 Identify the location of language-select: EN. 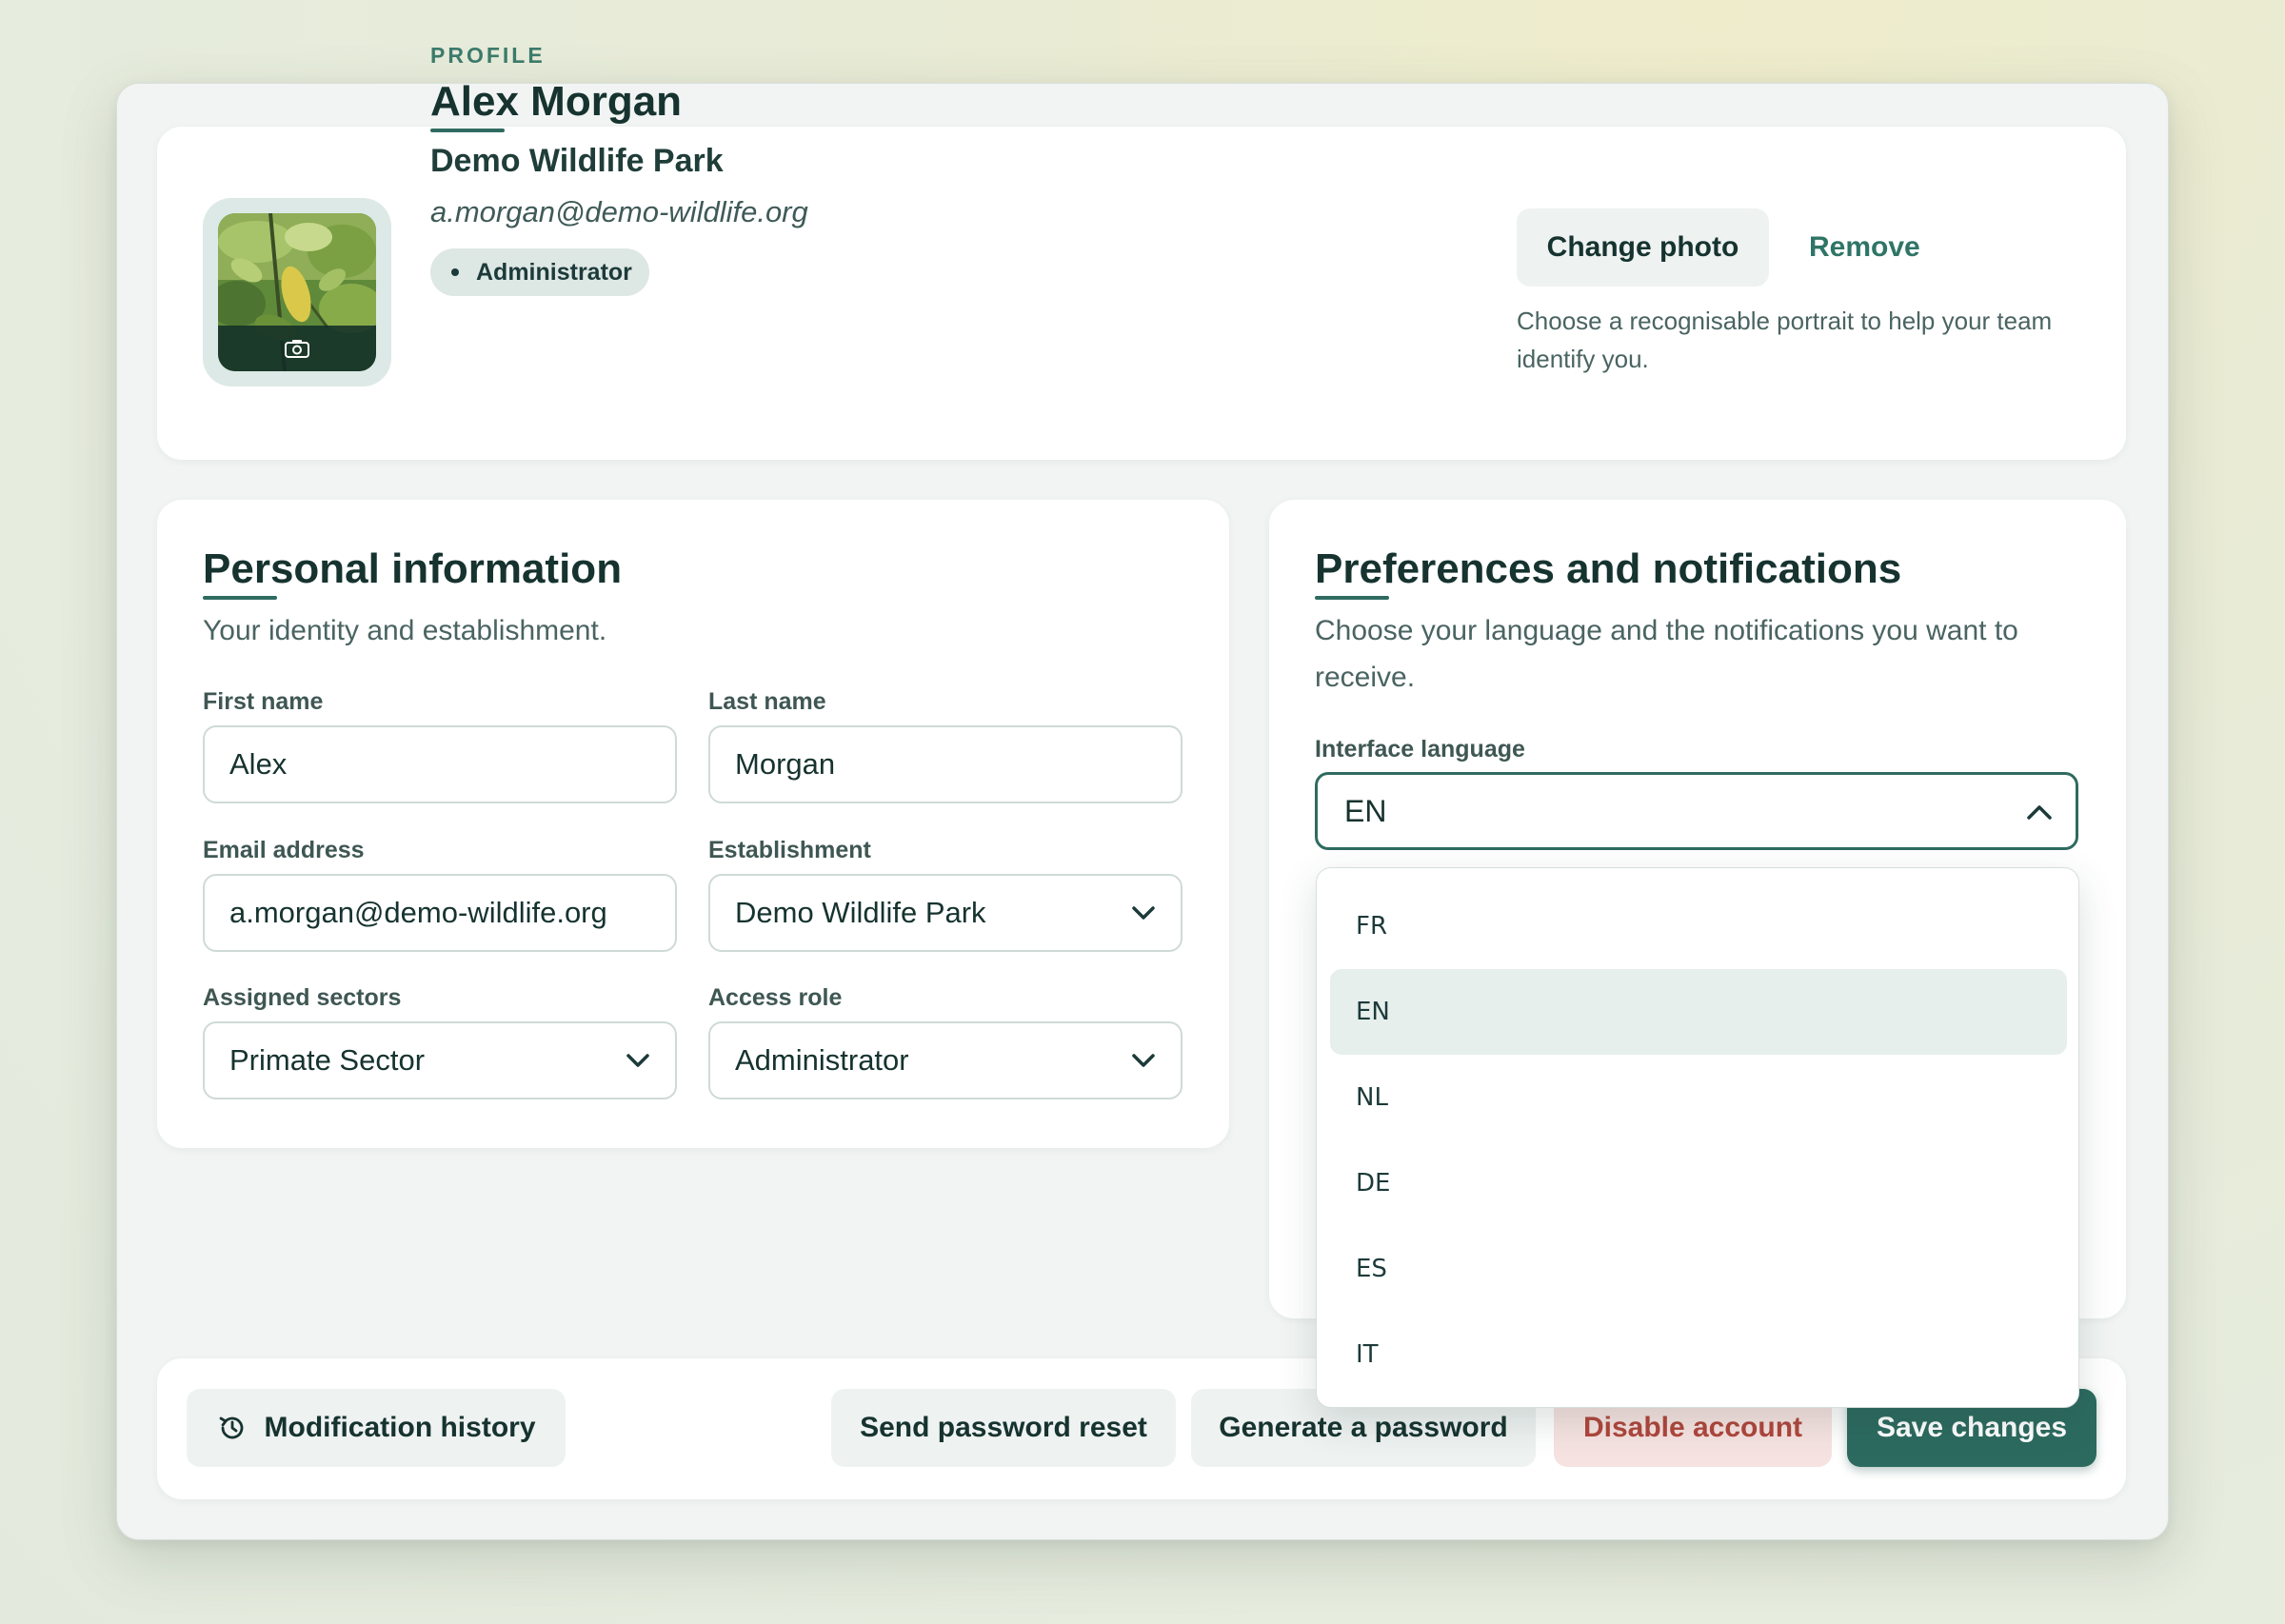
(1696, 811).